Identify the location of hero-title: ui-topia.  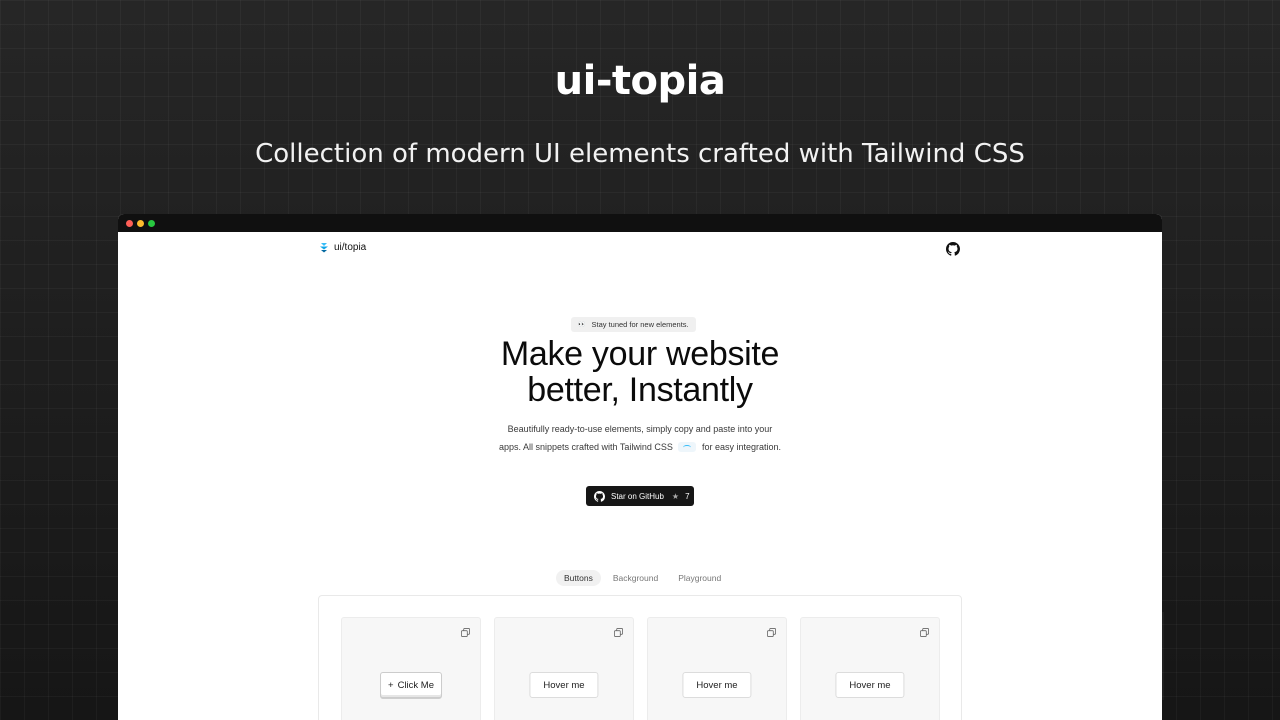
(640, 81).